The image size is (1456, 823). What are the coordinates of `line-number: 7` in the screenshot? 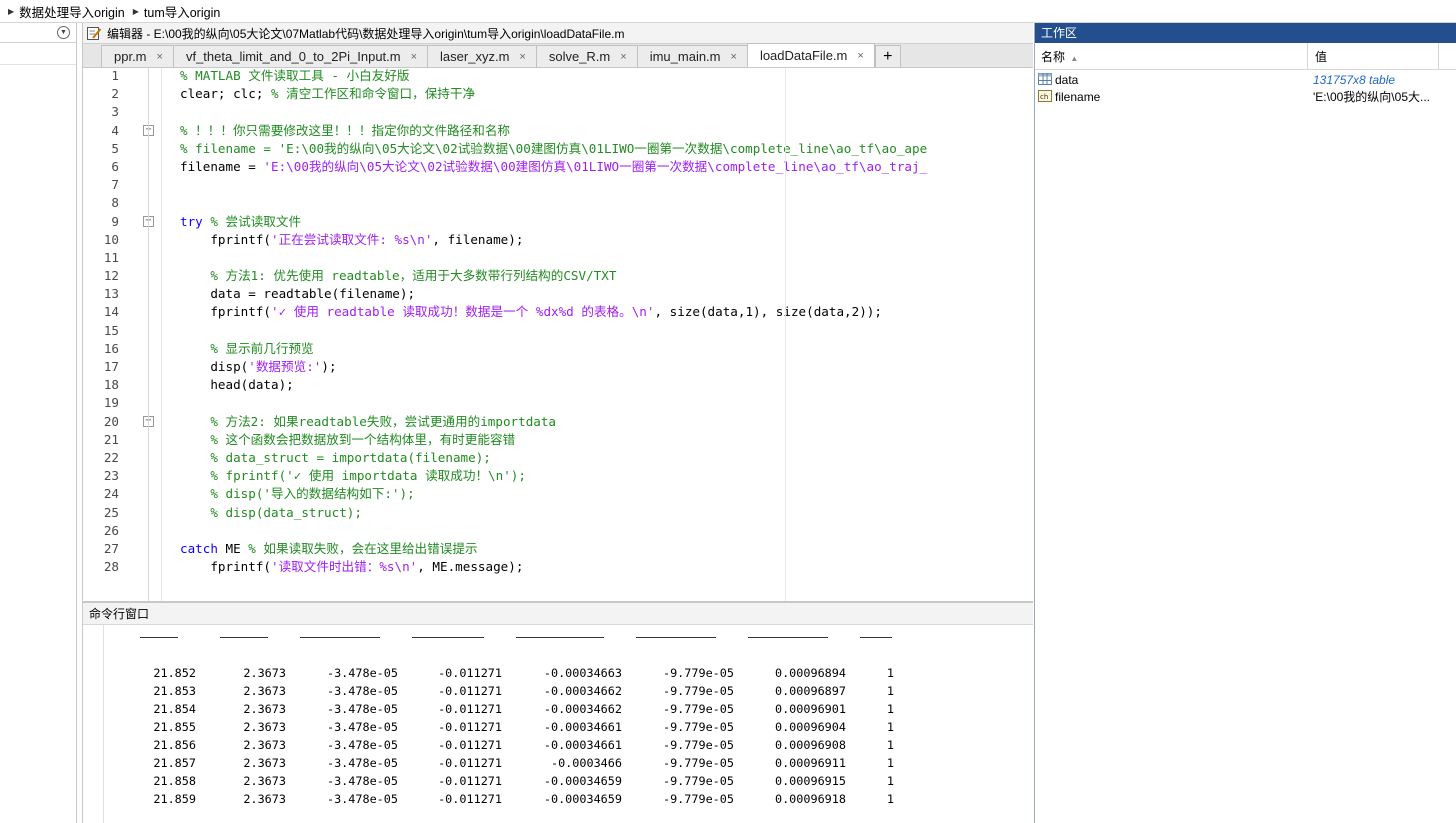 It's located at (115, 185).